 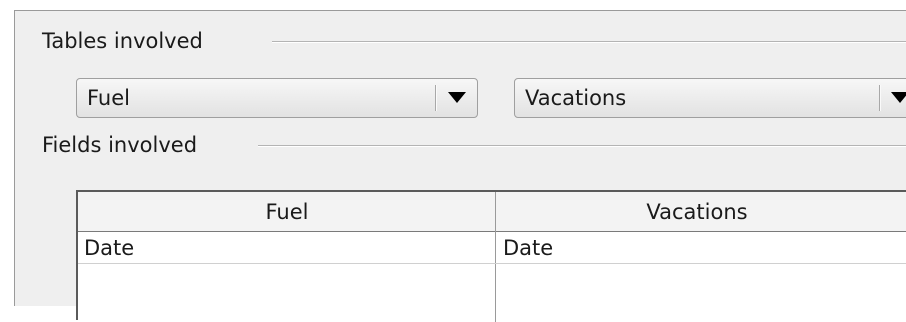 What do you see at coordinates (287, 279) in the screenshot?
I see `left-field-cell` at bounding box center [287, 279].